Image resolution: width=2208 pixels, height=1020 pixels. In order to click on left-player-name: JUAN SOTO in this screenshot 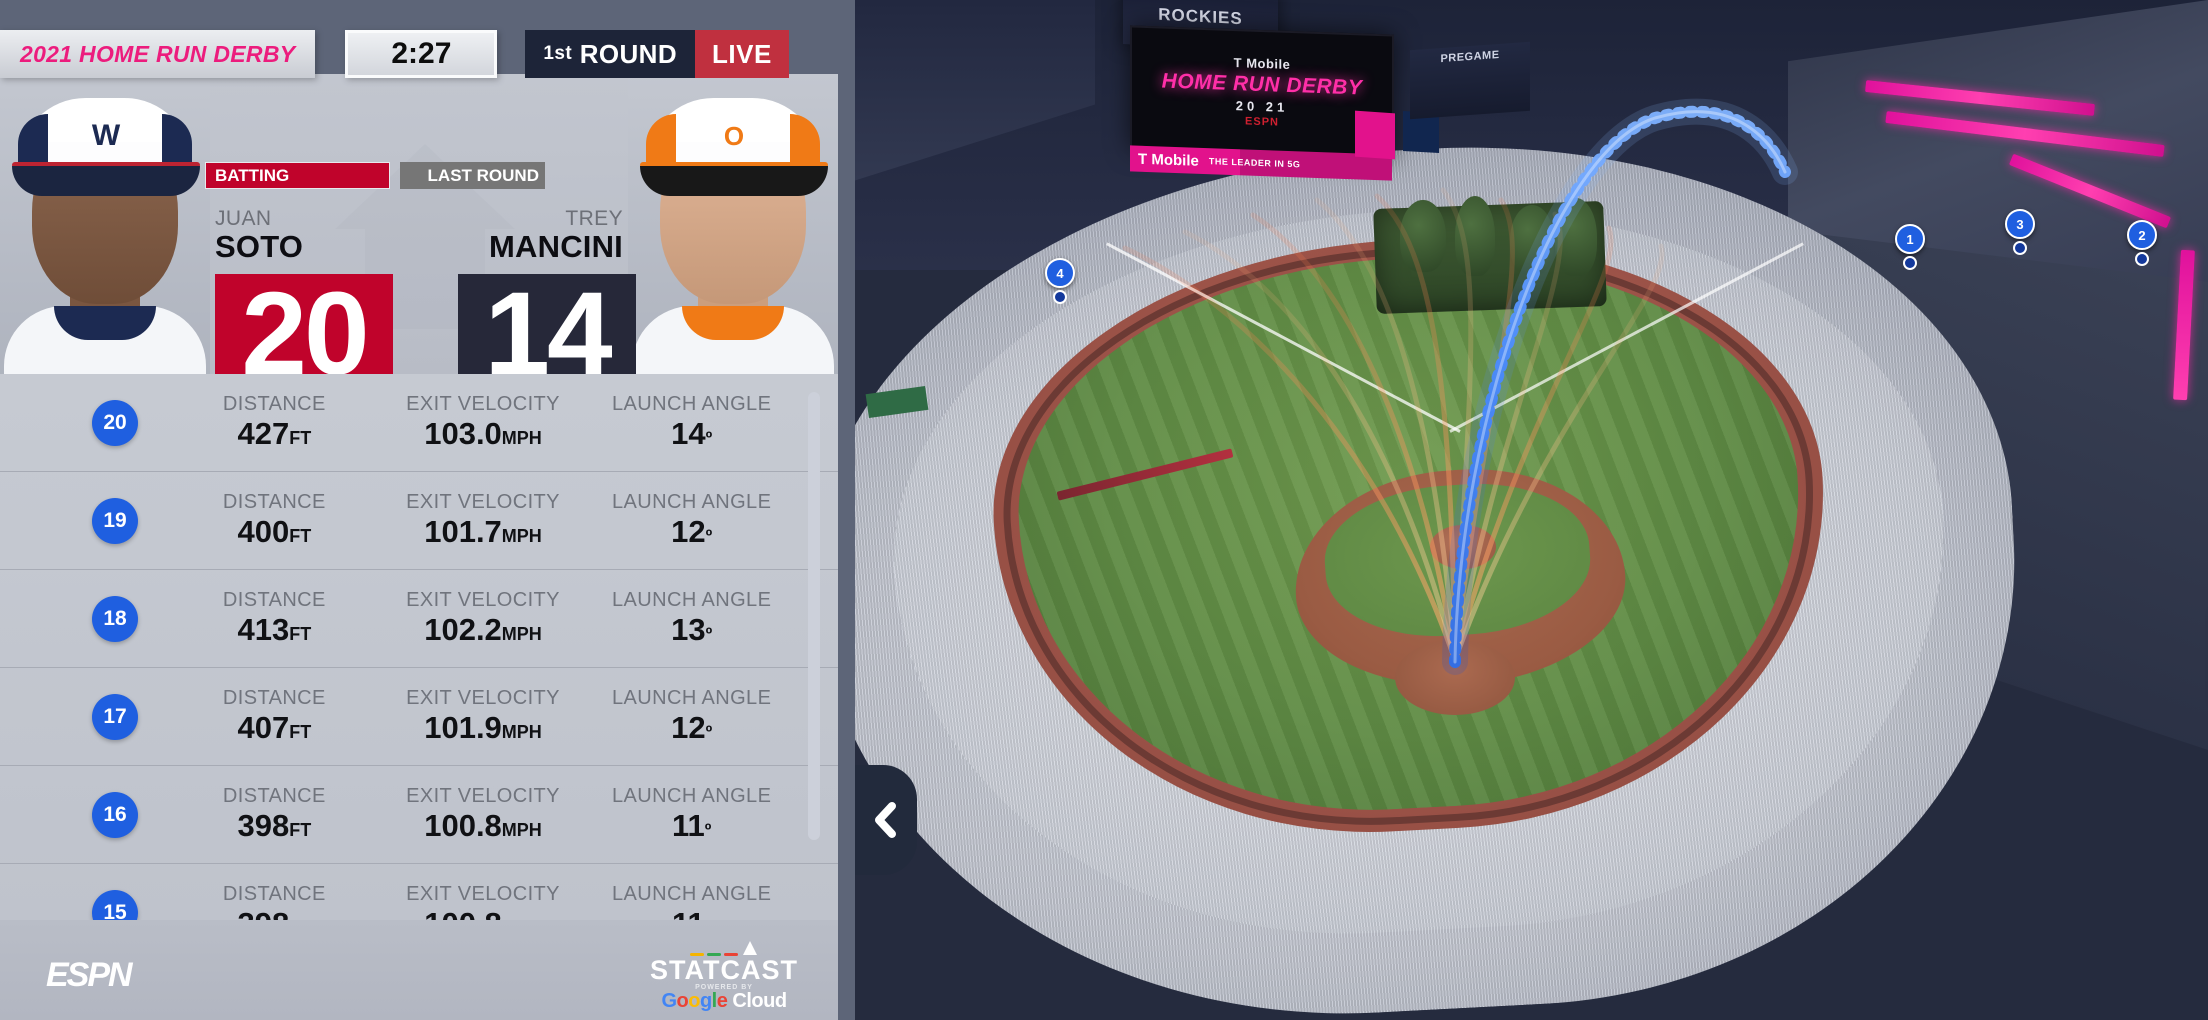, I will do `click(259, 236)`.